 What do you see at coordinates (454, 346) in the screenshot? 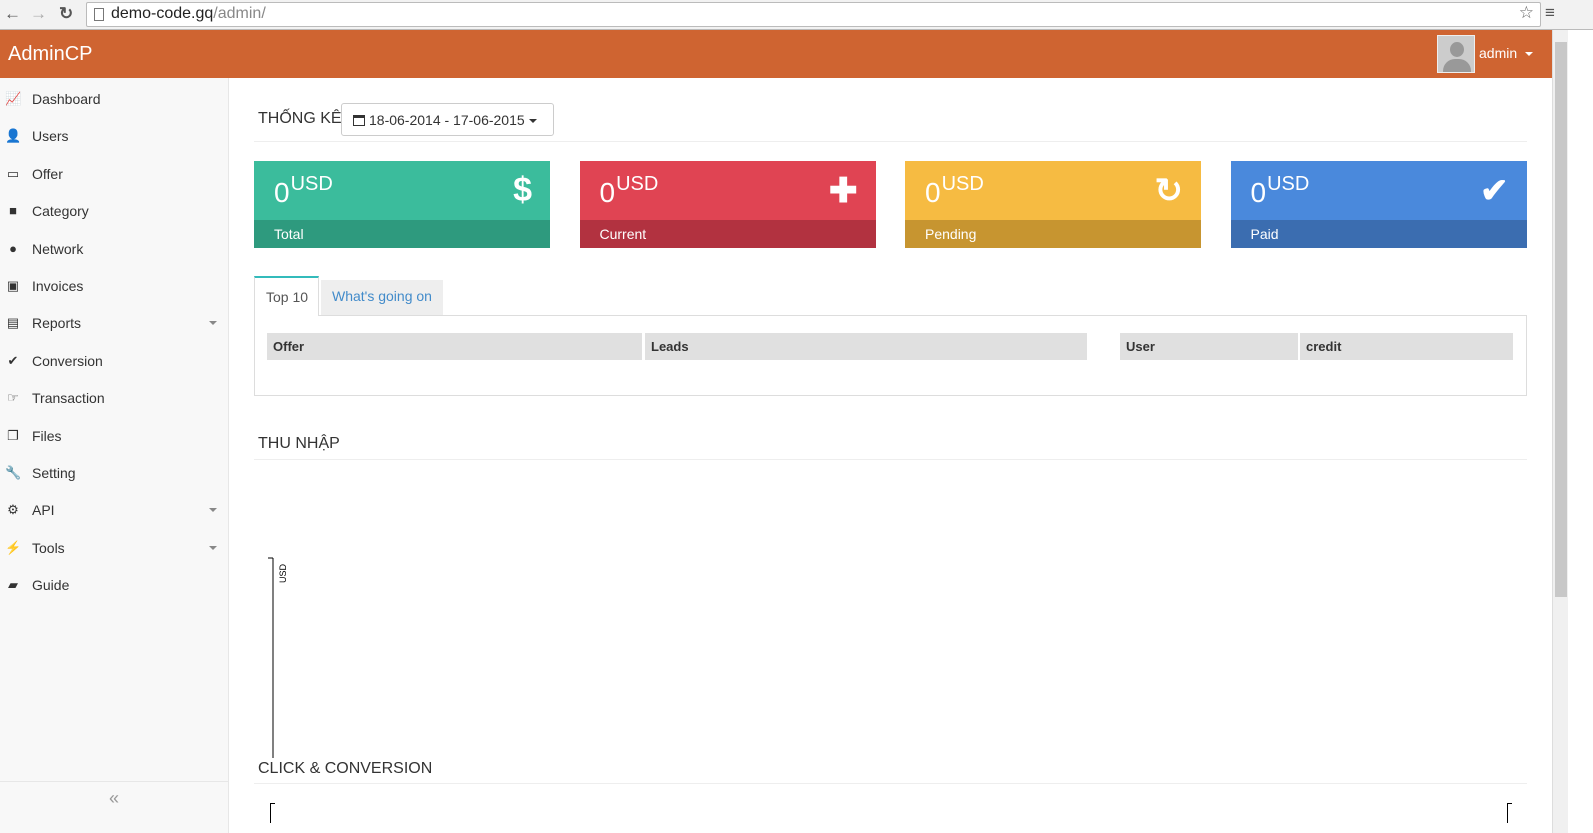
I see `col-offer: Offer` at bounding box center [454, 346].